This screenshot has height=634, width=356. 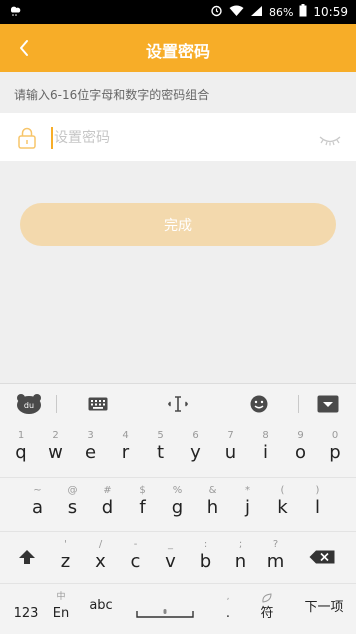 I want to click on key-d: # d, so click(x=107, y=503).